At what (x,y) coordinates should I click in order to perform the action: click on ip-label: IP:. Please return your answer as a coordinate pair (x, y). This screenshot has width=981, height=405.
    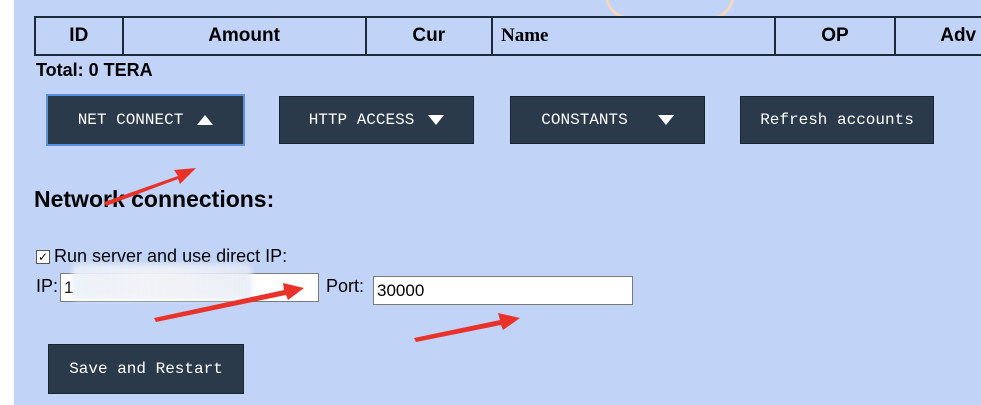
    Looking at the image, I should click on (47, 286).